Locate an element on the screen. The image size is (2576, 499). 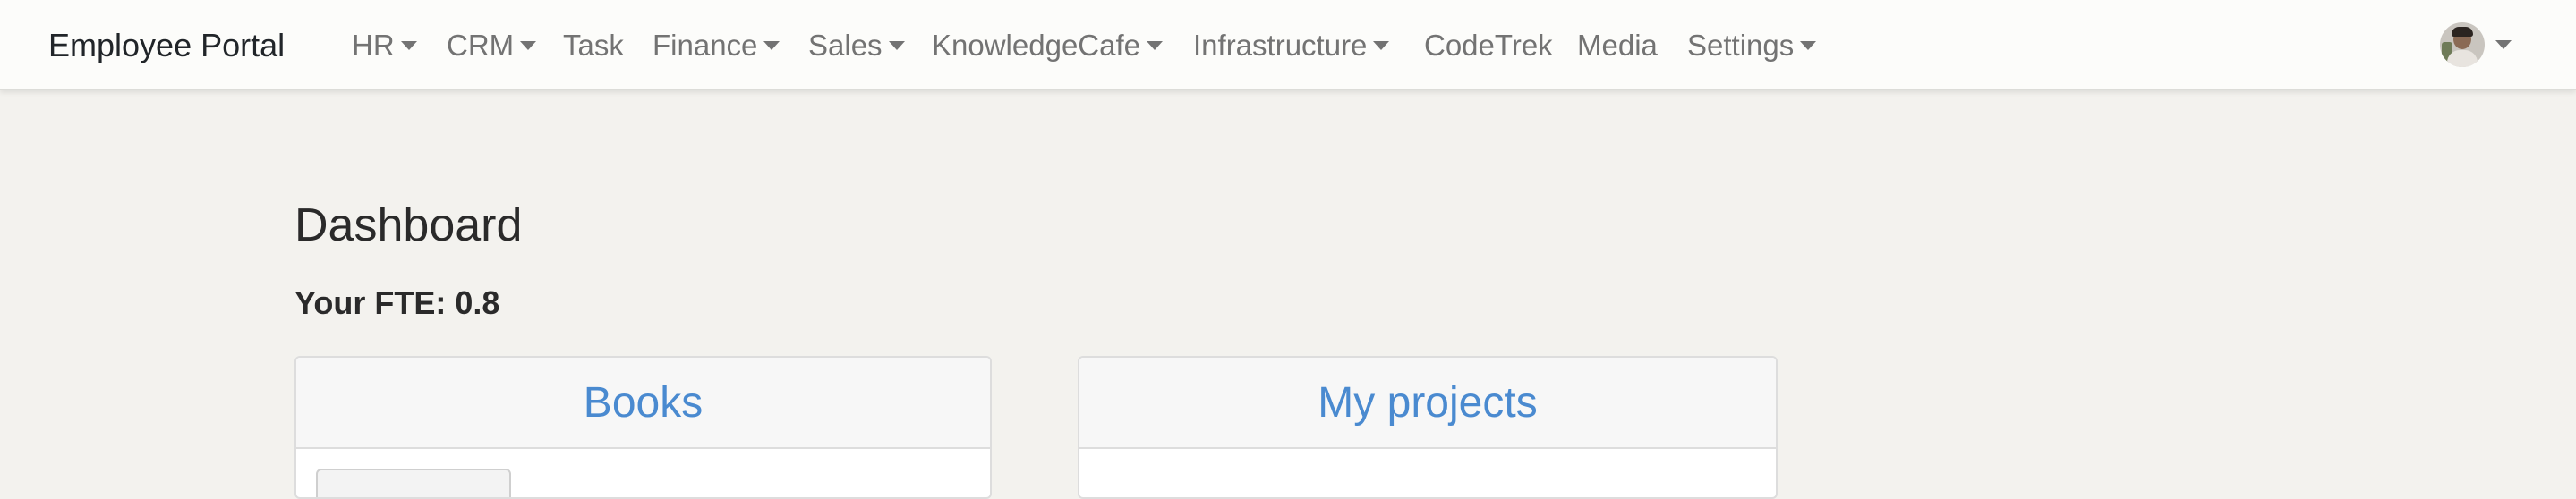
nav-infrastructure-label: Infrastructure is located at coordinates (1280, 45).